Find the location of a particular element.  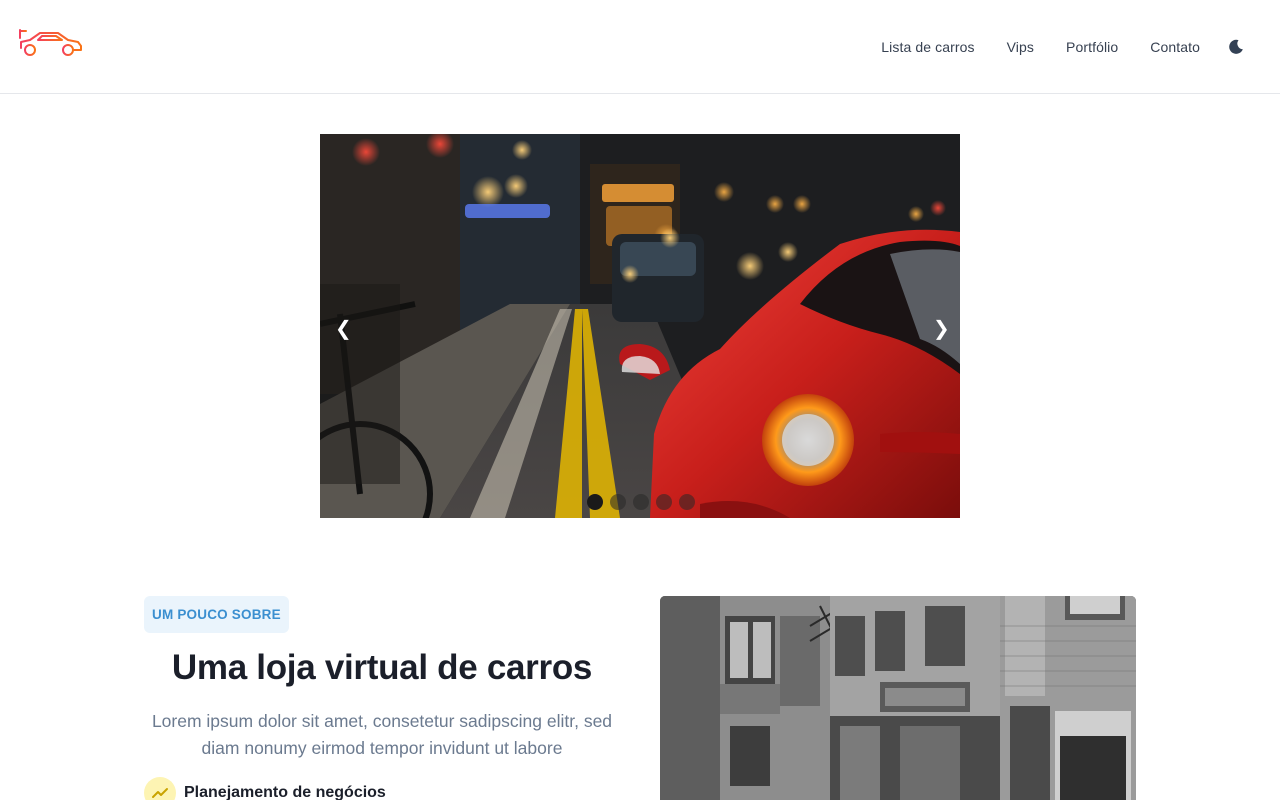

feature-item: Planejamento de negócios is located at coordinates (265, 788).